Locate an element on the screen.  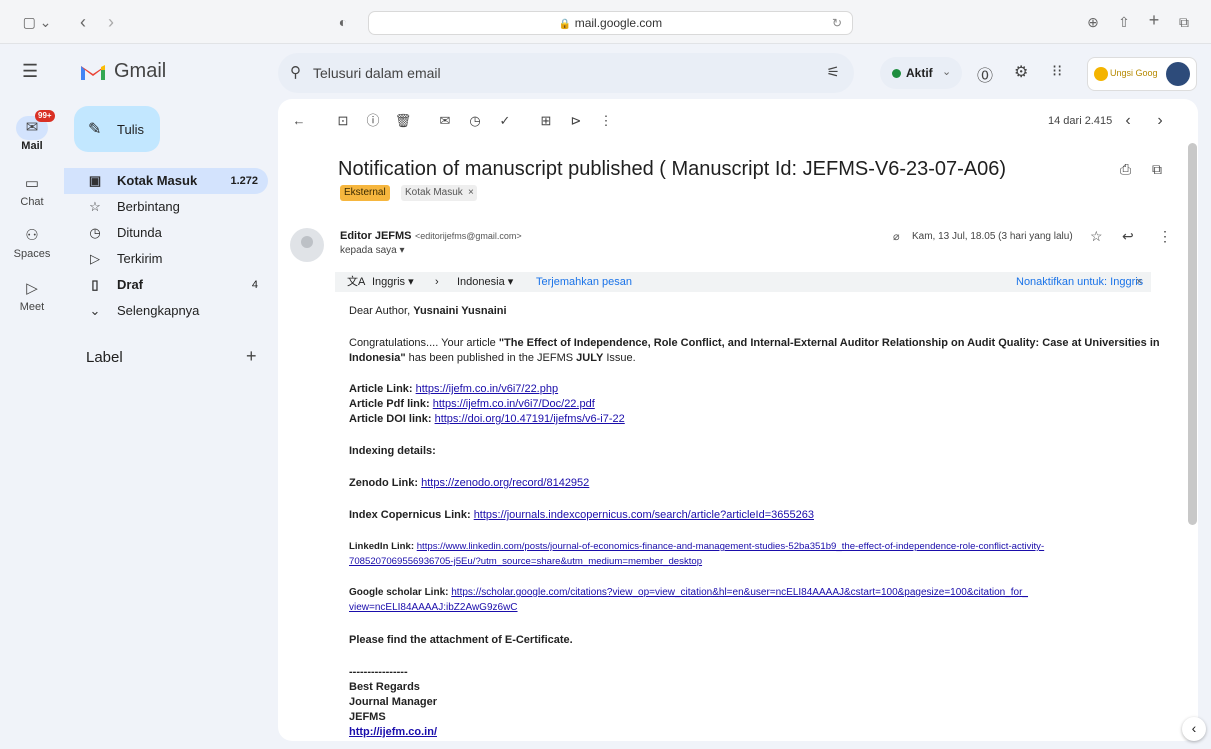
privacy-shield-icon: ◐ is located at coordinates (343, 22).